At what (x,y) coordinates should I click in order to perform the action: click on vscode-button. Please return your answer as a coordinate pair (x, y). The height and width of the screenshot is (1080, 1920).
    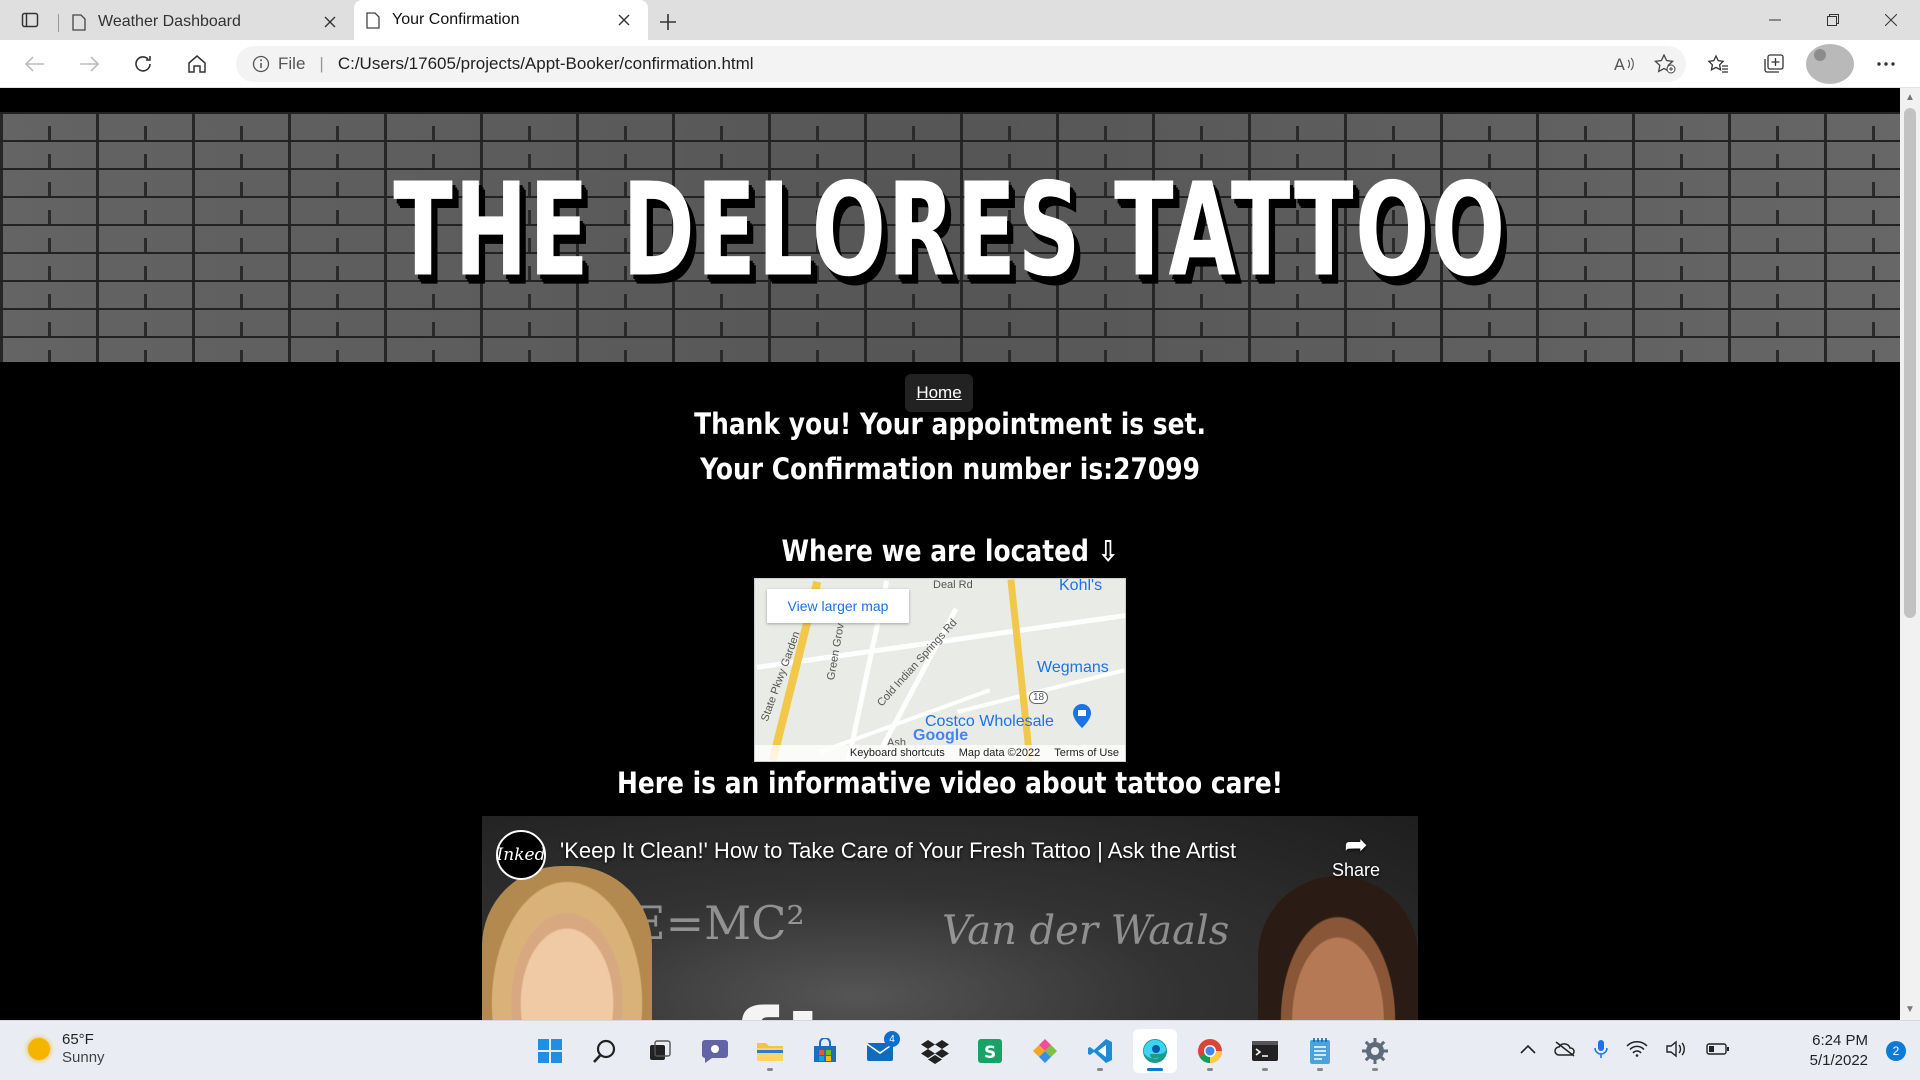
    Looking at the image, I should click on (1100, 1051).